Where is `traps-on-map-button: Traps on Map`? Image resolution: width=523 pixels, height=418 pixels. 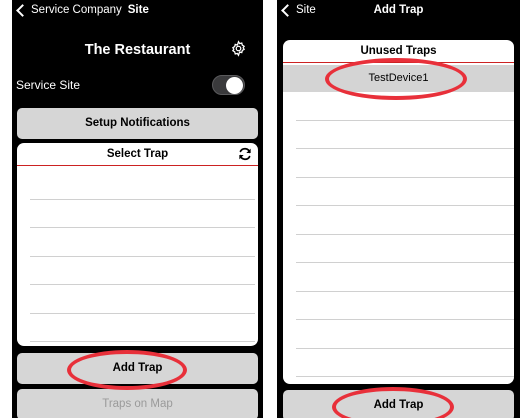
traps-on-map-button: Traps on Map is located at coordinates (137, 403).